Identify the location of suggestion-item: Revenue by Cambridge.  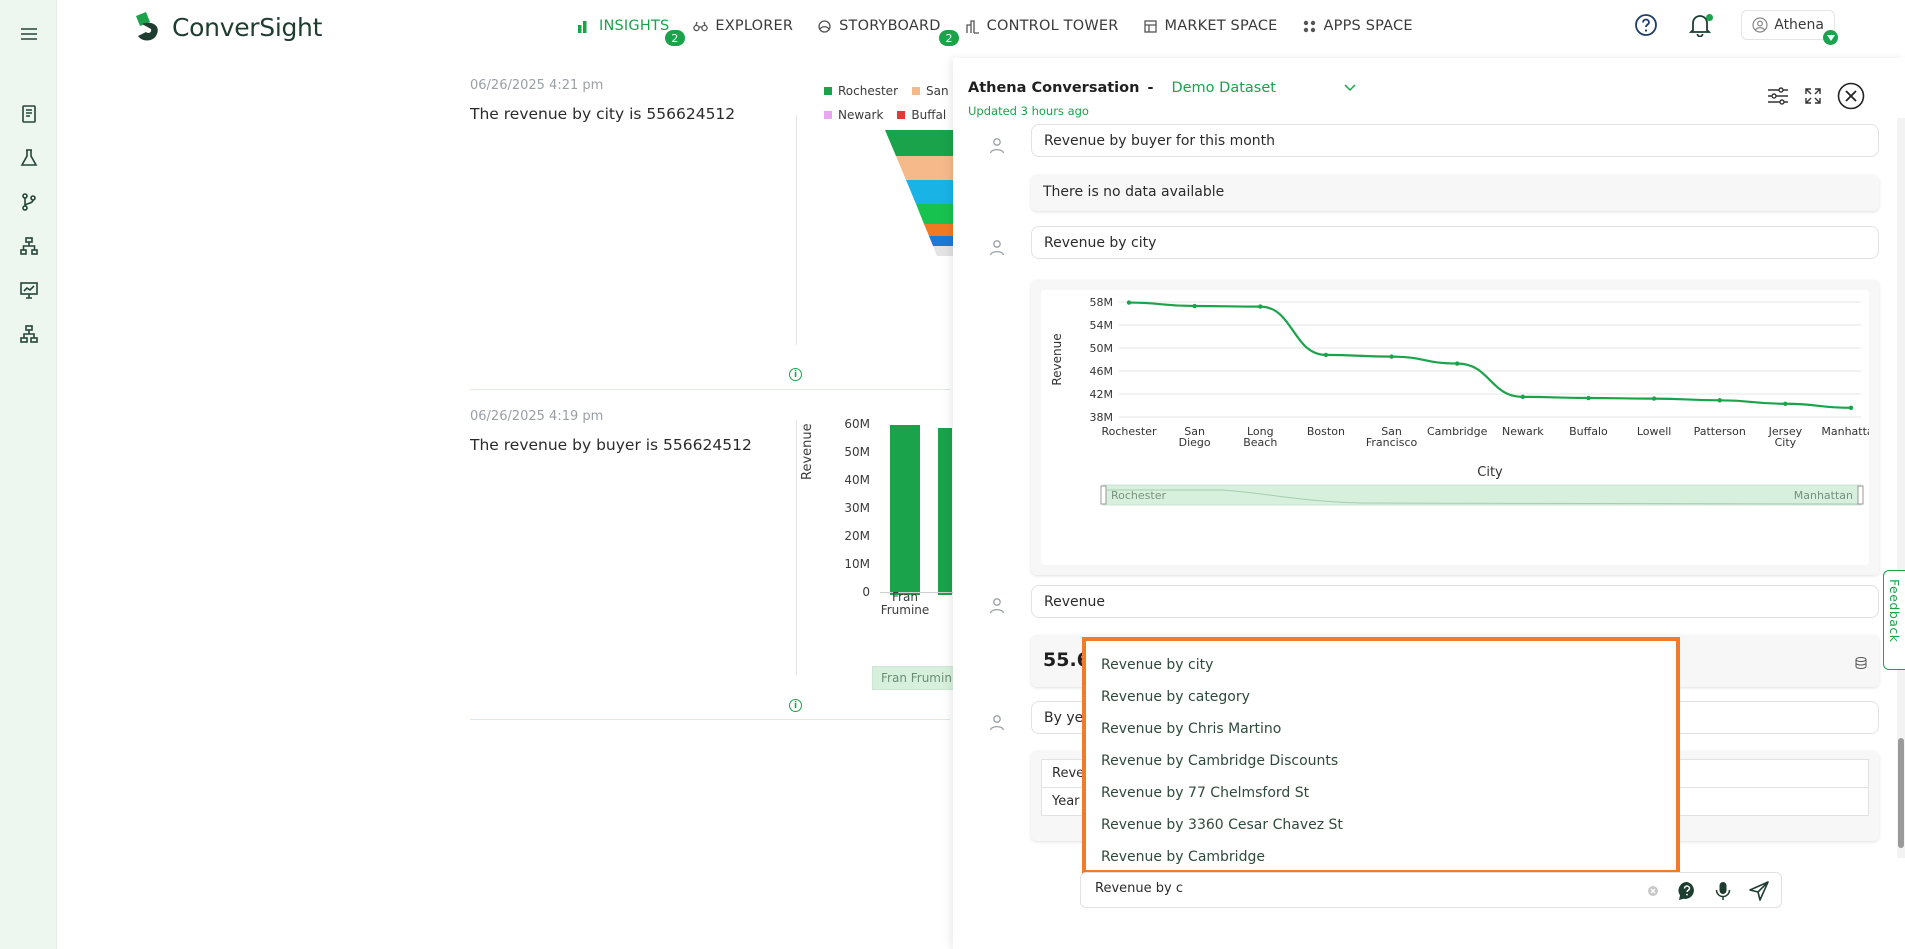
(1381, 857).